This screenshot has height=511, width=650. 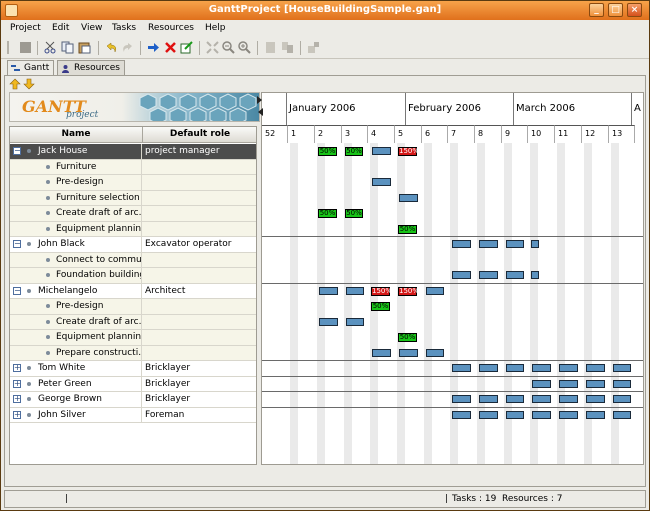 I want to click on resource-row: − Jack House project manager, so click(x=133, y=152).